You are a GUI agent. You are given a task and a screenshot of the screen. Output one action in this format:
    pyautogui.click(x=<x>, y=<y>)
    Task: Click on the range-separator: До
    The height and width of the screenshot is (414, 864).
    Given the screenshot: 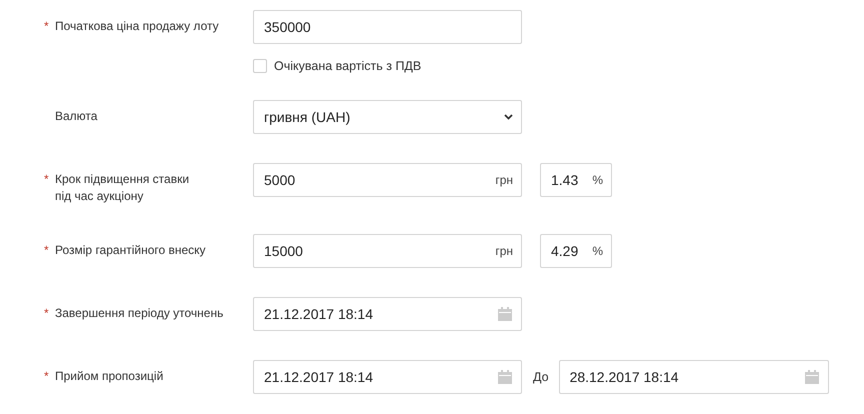 What is the action you would take?
    pyautogui.click(x=541, y=377)
    